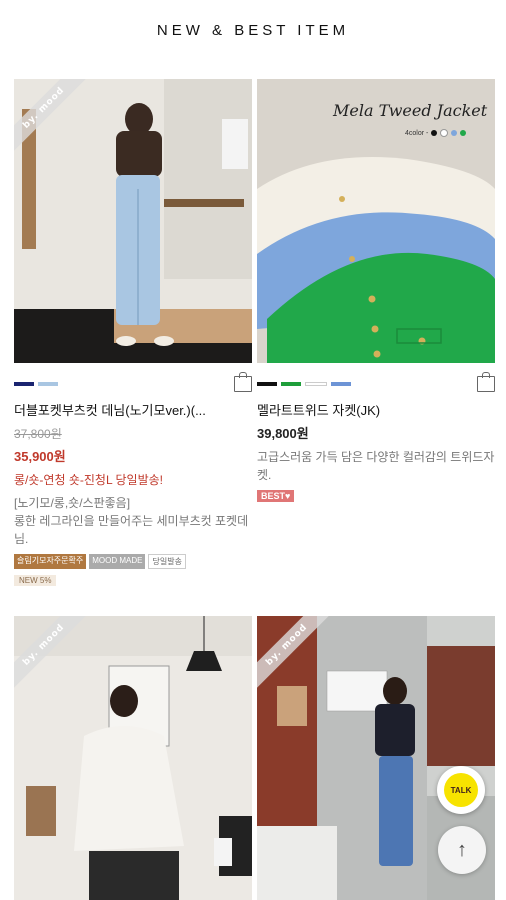  I want to click on image-subtitle: 4color -, so click(417, 133).